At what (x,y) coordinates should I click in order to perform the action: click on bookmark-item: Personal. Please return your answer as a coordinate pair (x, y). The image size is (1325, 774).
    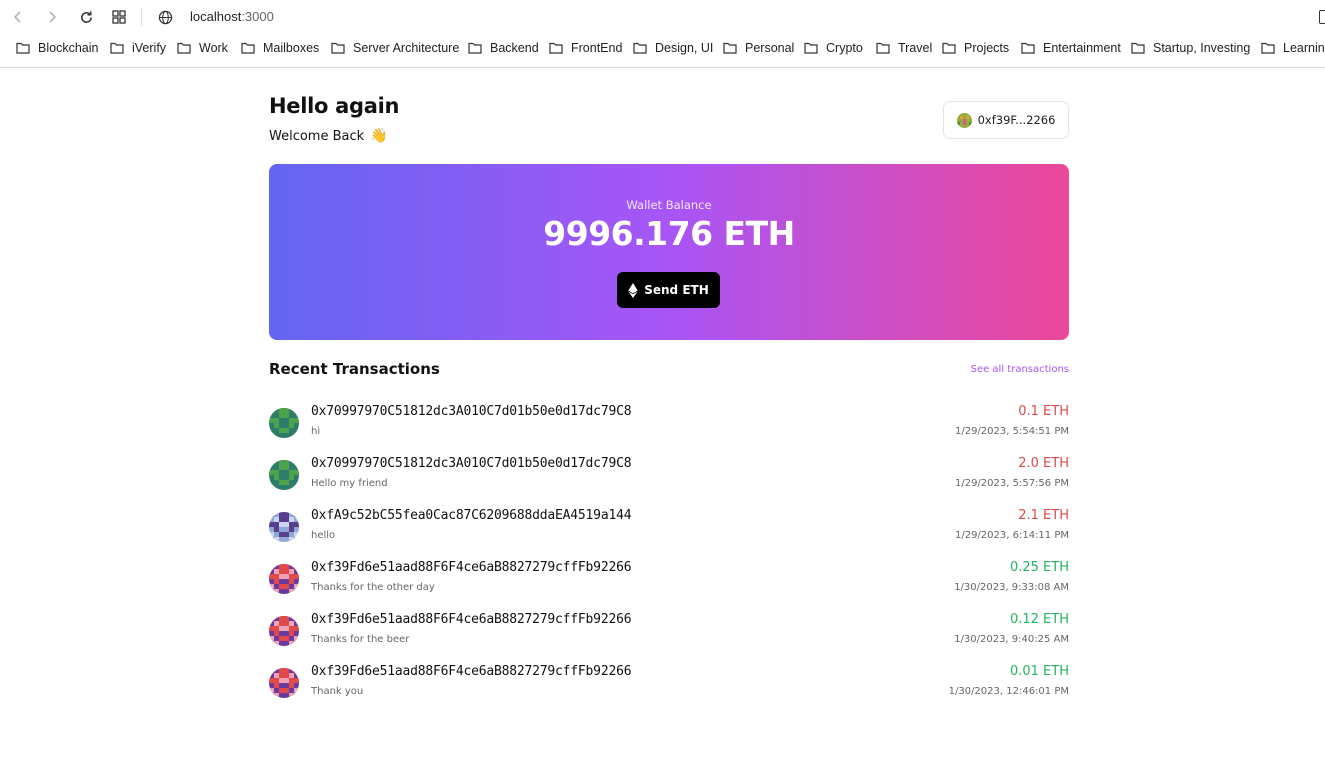
    Looking at the image, I should click on (758, 48).